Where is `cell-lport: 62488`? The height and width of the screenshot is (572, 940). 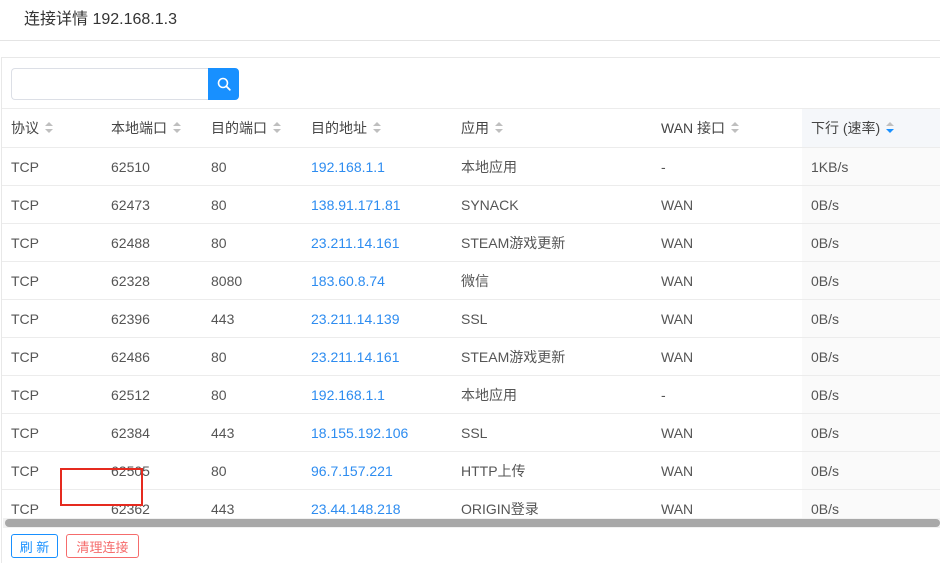 cell-lport: 62488 is located at coordinates (152, 242).